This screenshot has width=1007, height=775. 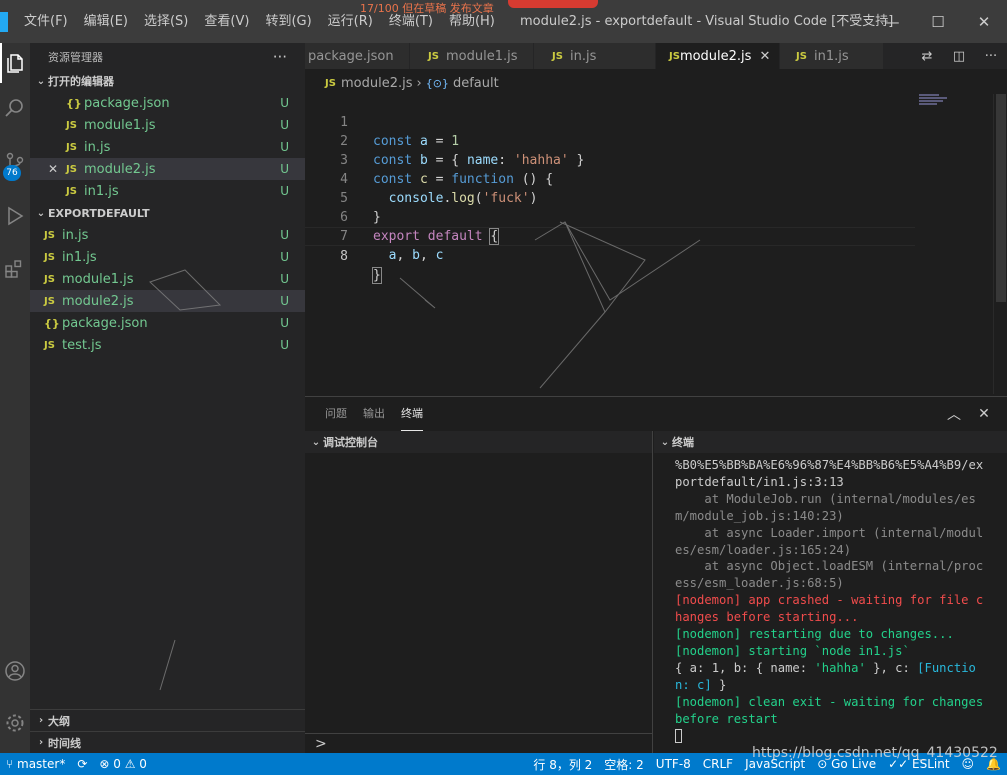 I want to click on code-line: 4 console.log('fuck'), so click(x=610, y=178).